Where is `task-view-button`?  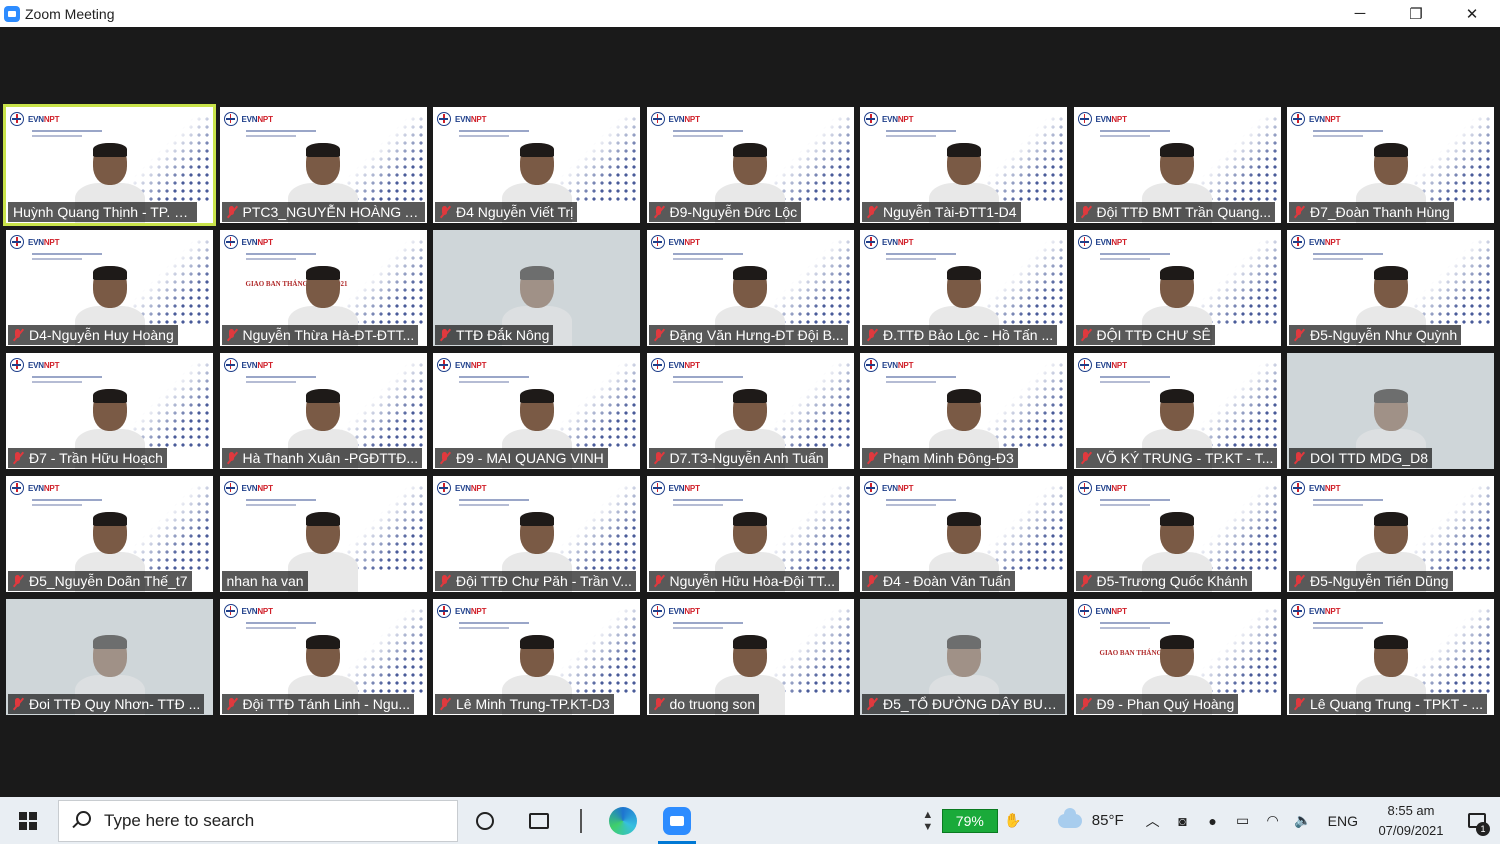
task-view-button is located at coordinates (539, 820).